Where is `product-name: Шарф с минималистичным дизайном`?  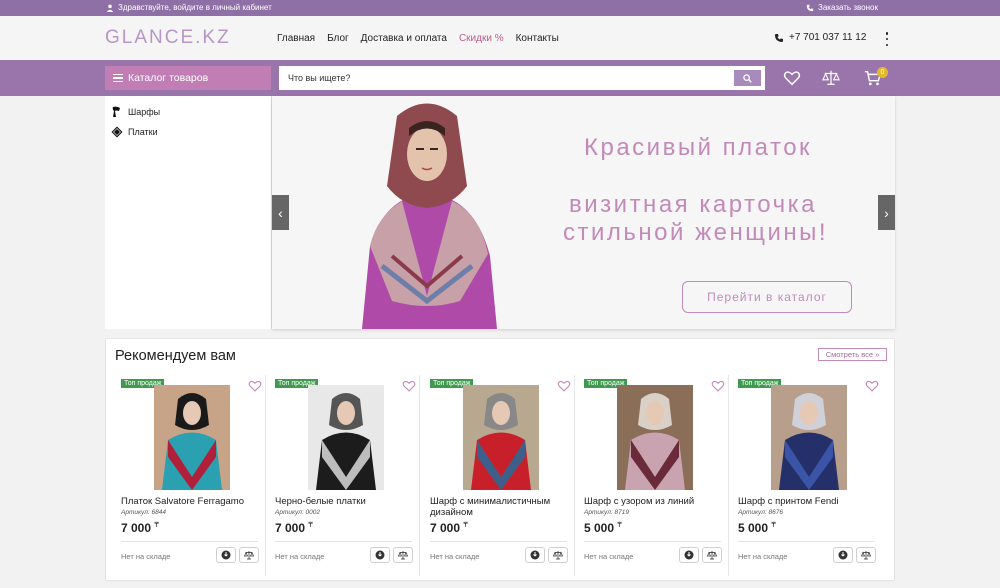 product-name: Шарф с минималистичным дизайном is located at coordinates (497, 507).